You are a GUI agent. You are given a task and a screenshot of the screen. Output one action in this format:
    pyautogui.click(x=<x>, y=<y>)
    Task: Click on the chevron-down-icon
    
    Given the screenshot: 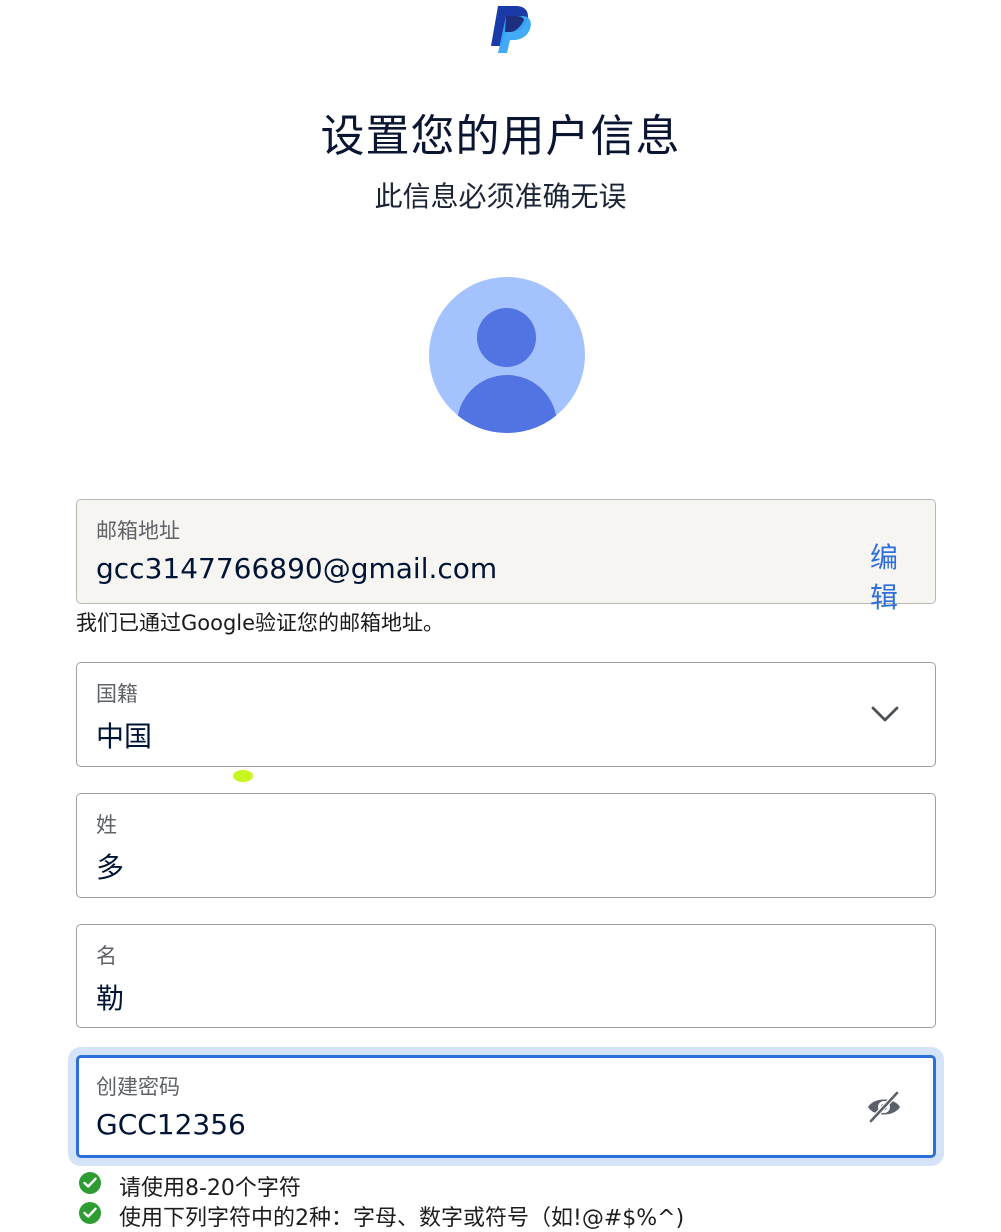 What is the action you would take?
    pyautogui.click(x=885, y=714)
    